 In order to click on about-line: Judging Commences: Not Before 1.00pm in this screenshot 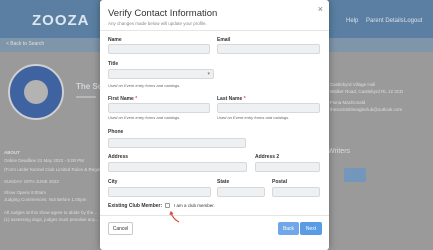, I will do `click(45, 199)`.